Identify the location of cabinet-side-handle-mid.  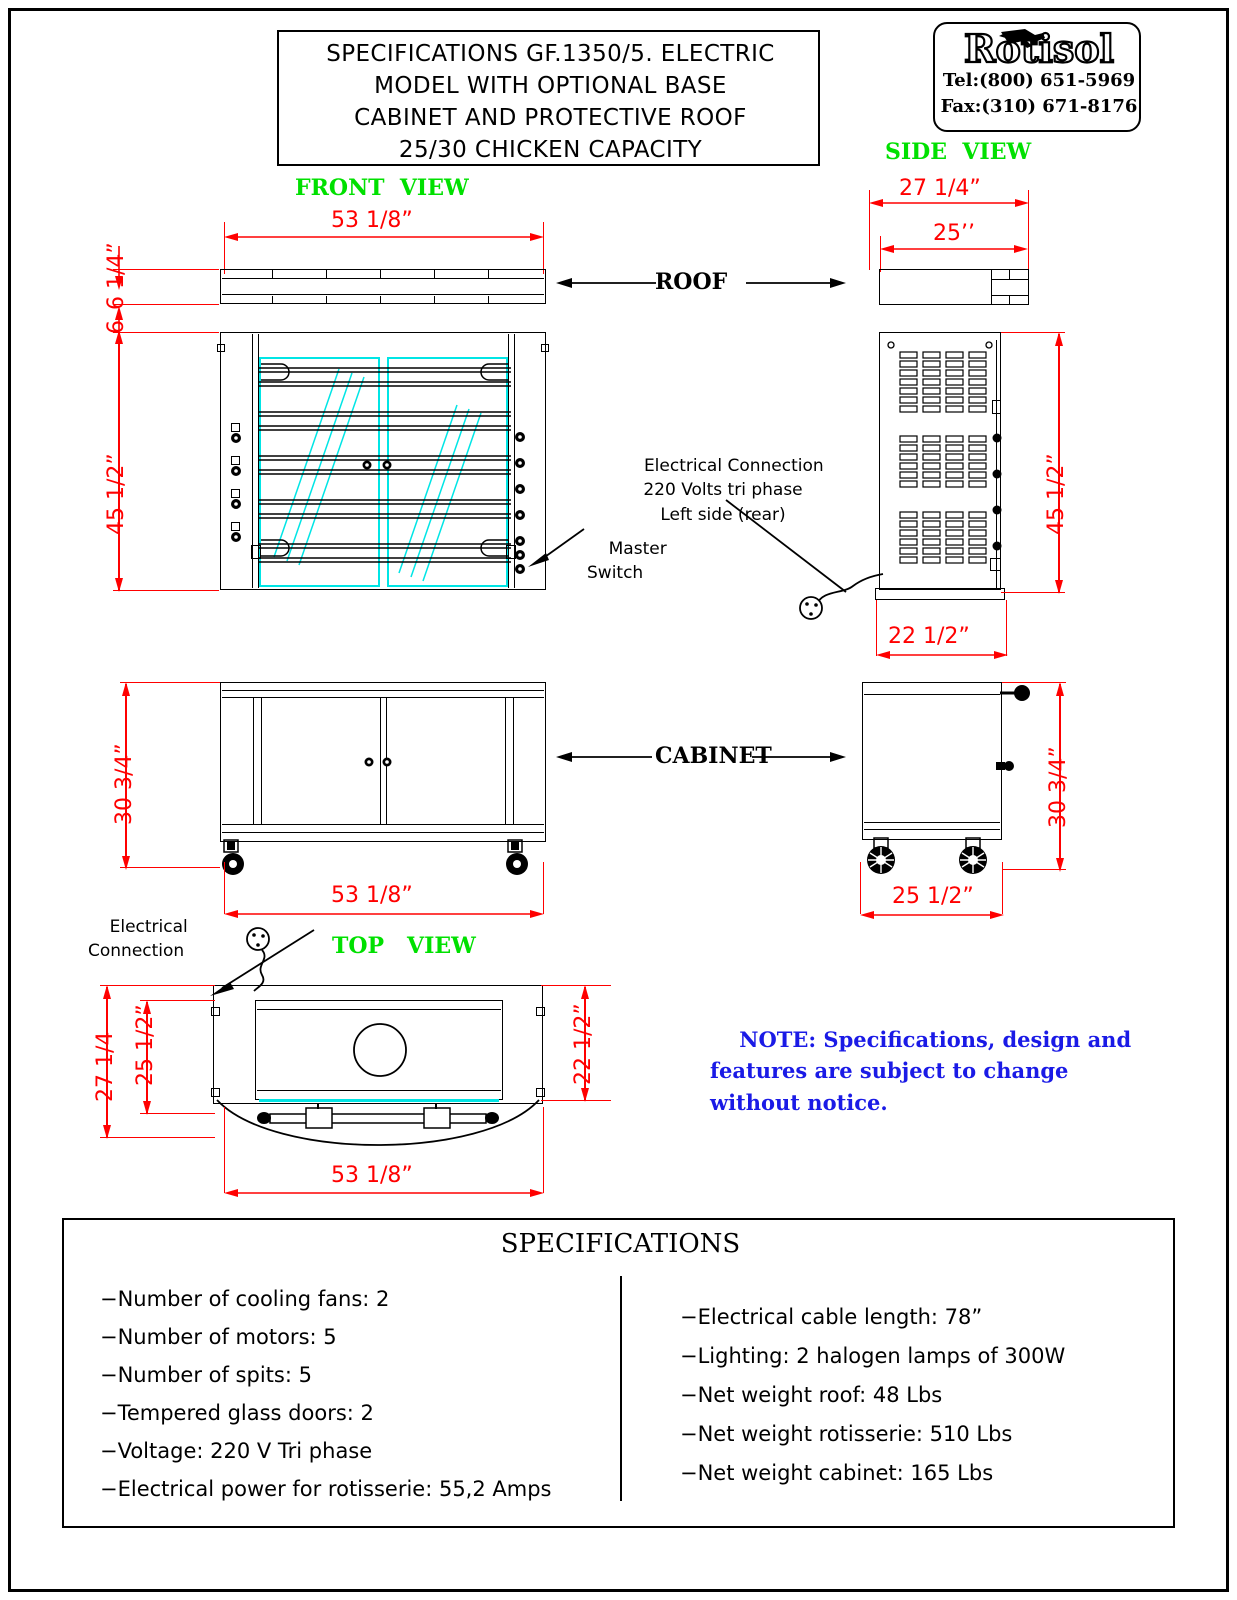
(1005, 766).